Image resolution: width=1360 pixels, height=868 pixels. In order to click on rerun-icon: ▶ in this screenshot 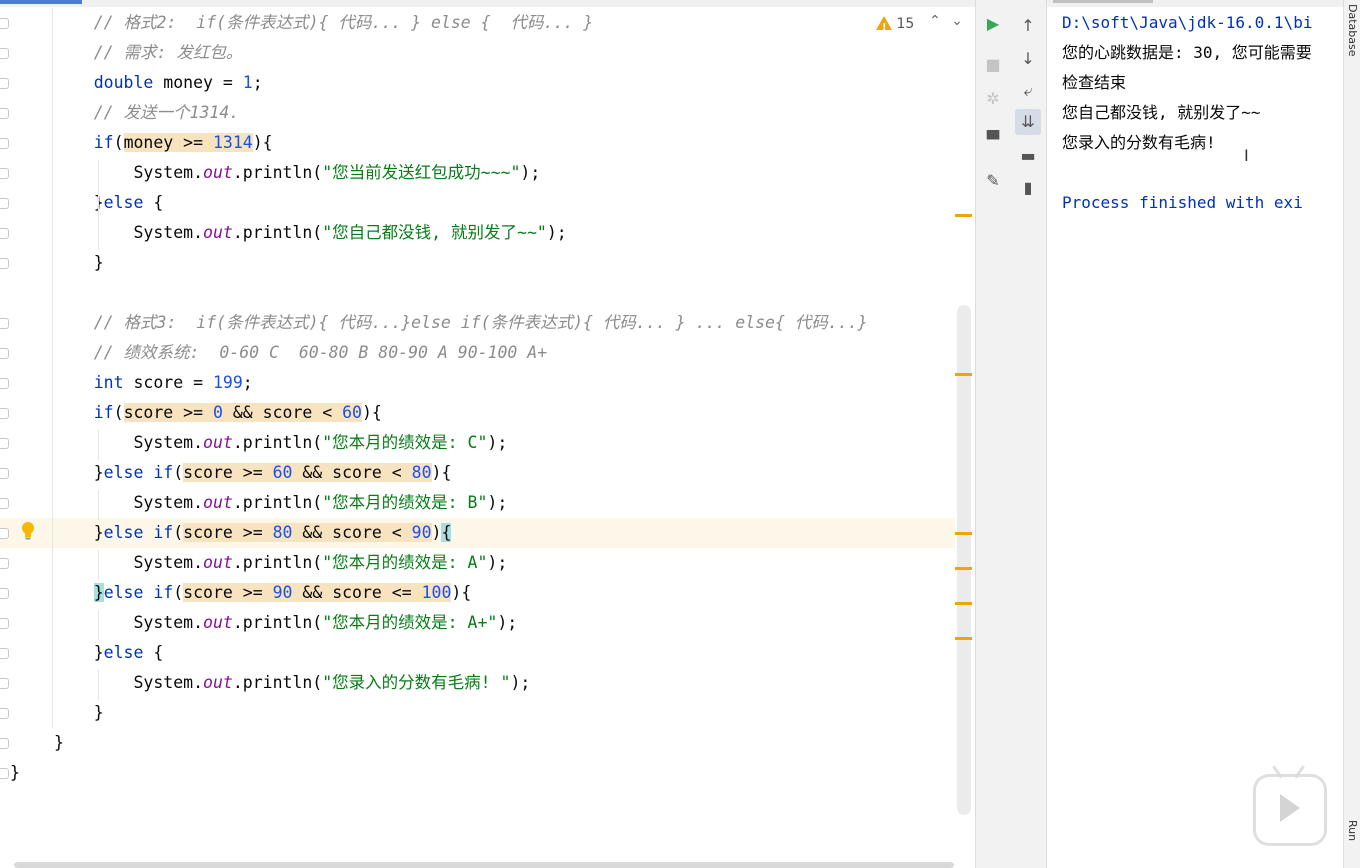, I will do `click(993, 24)`.